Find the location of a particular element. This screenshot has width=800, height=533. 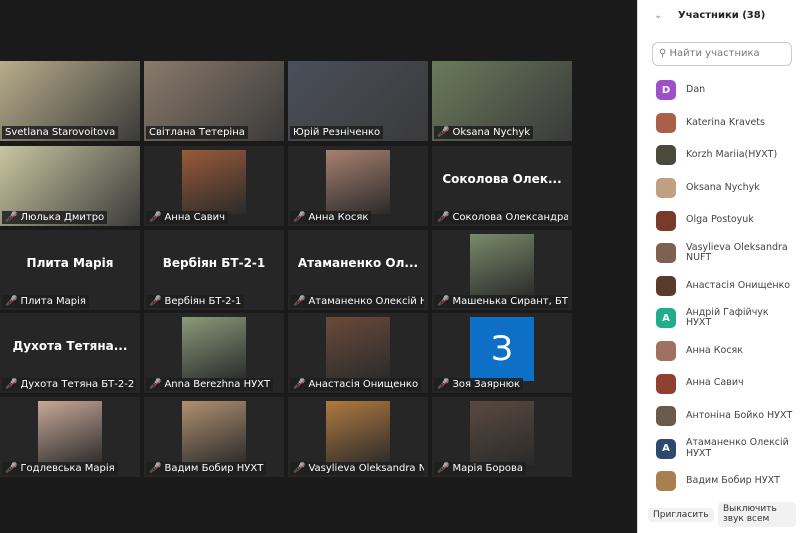

participant-name: Oksana Nychyk is located at coordinates (723, 187).